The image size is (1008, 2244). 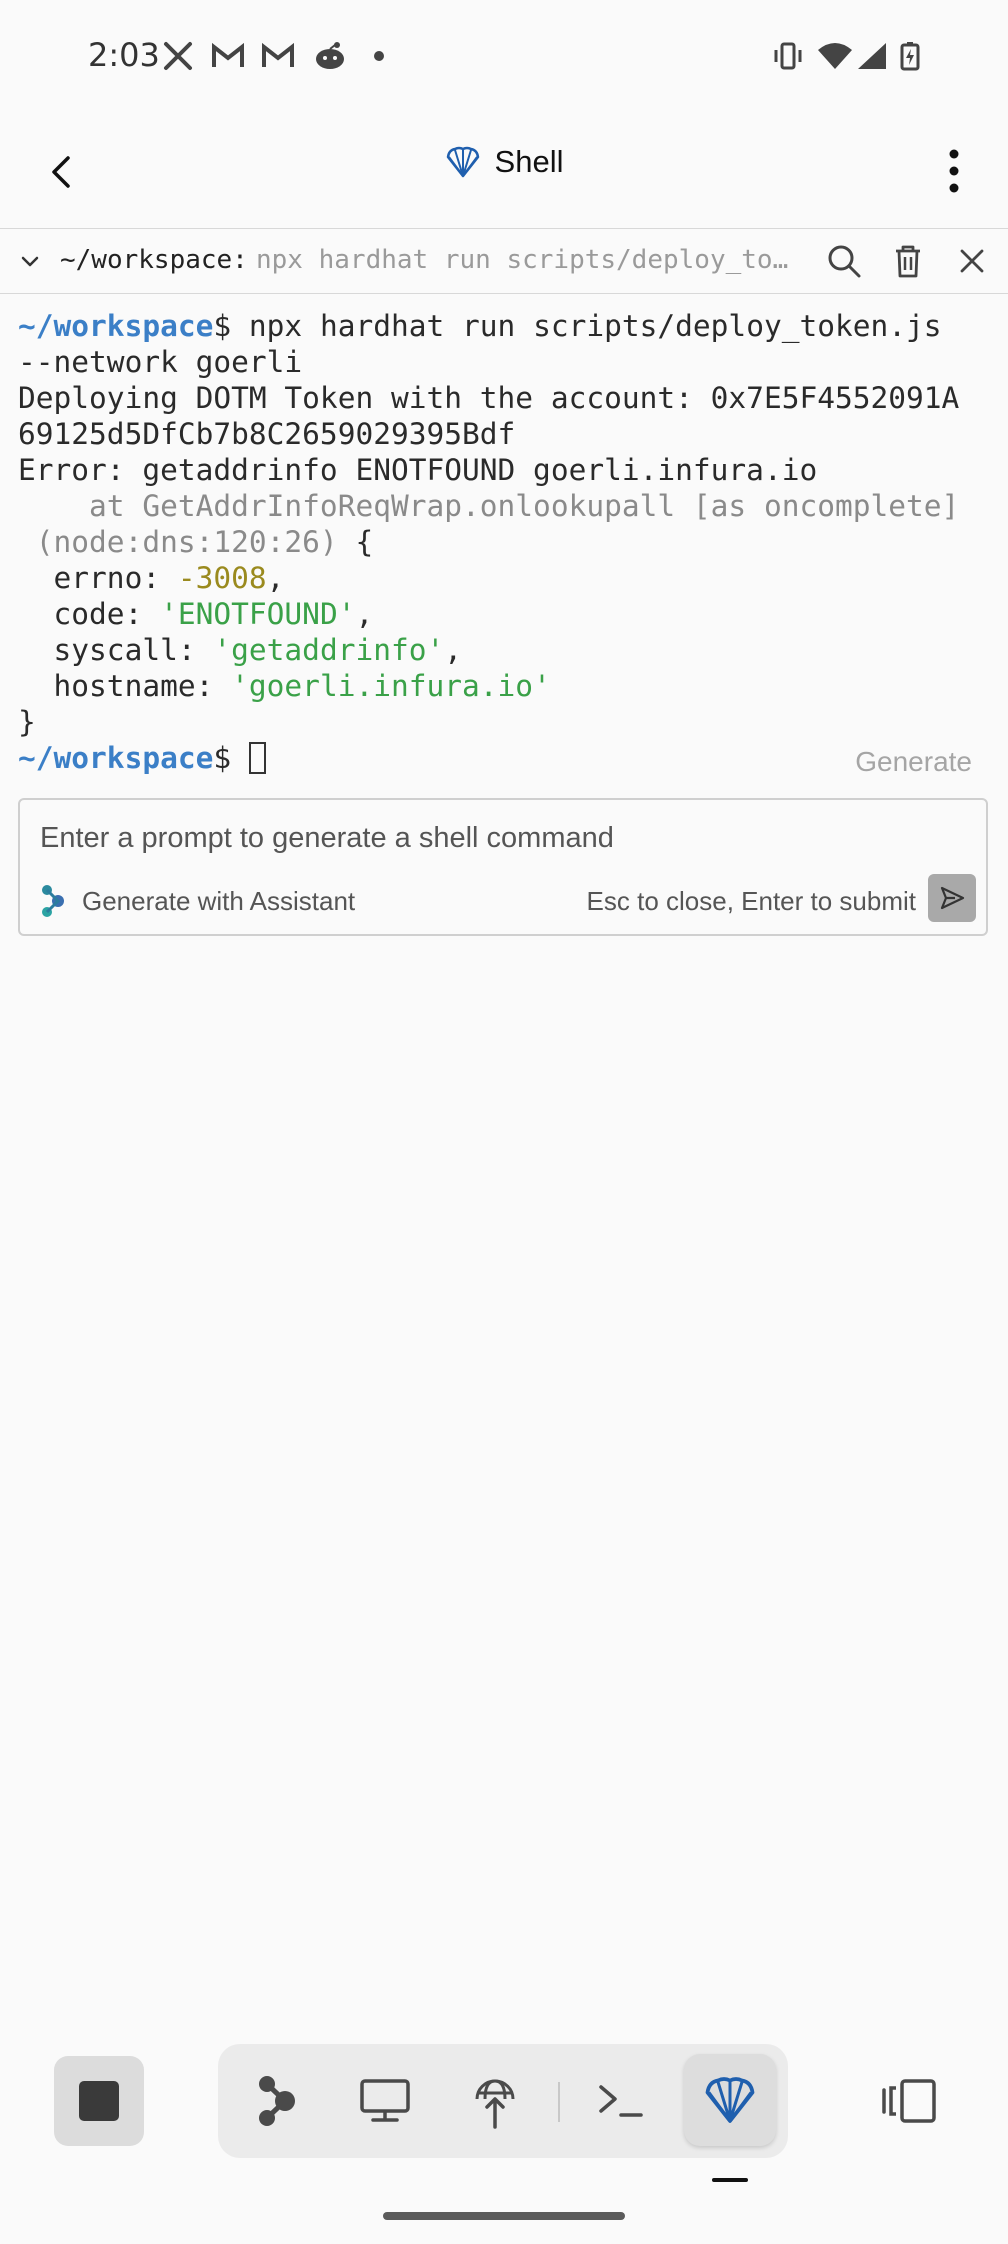 I want to click on x-icon, so click(x=178, y=56).